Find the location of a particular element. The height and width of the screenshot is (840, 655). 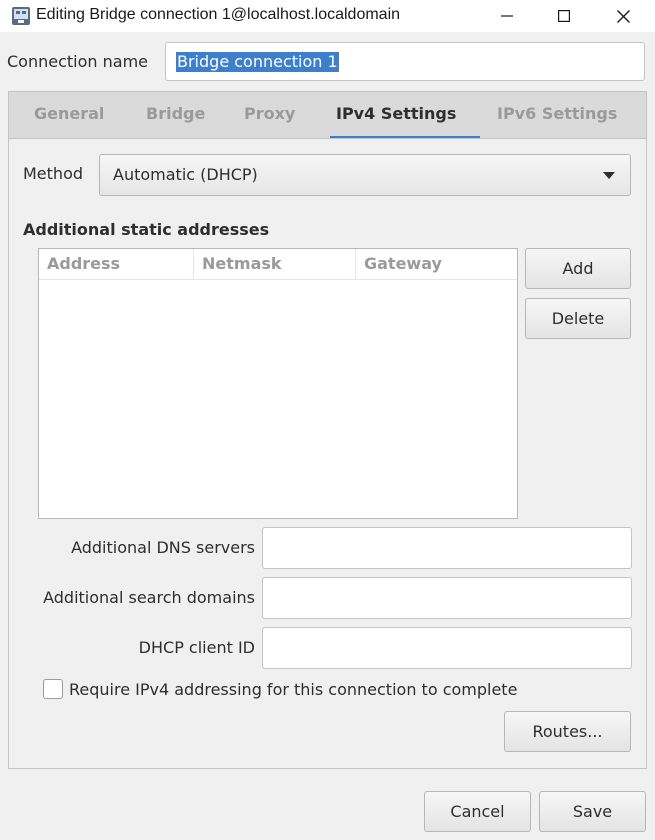

method-value: Automatic (DHCP) is located at coordinates (185, 174).